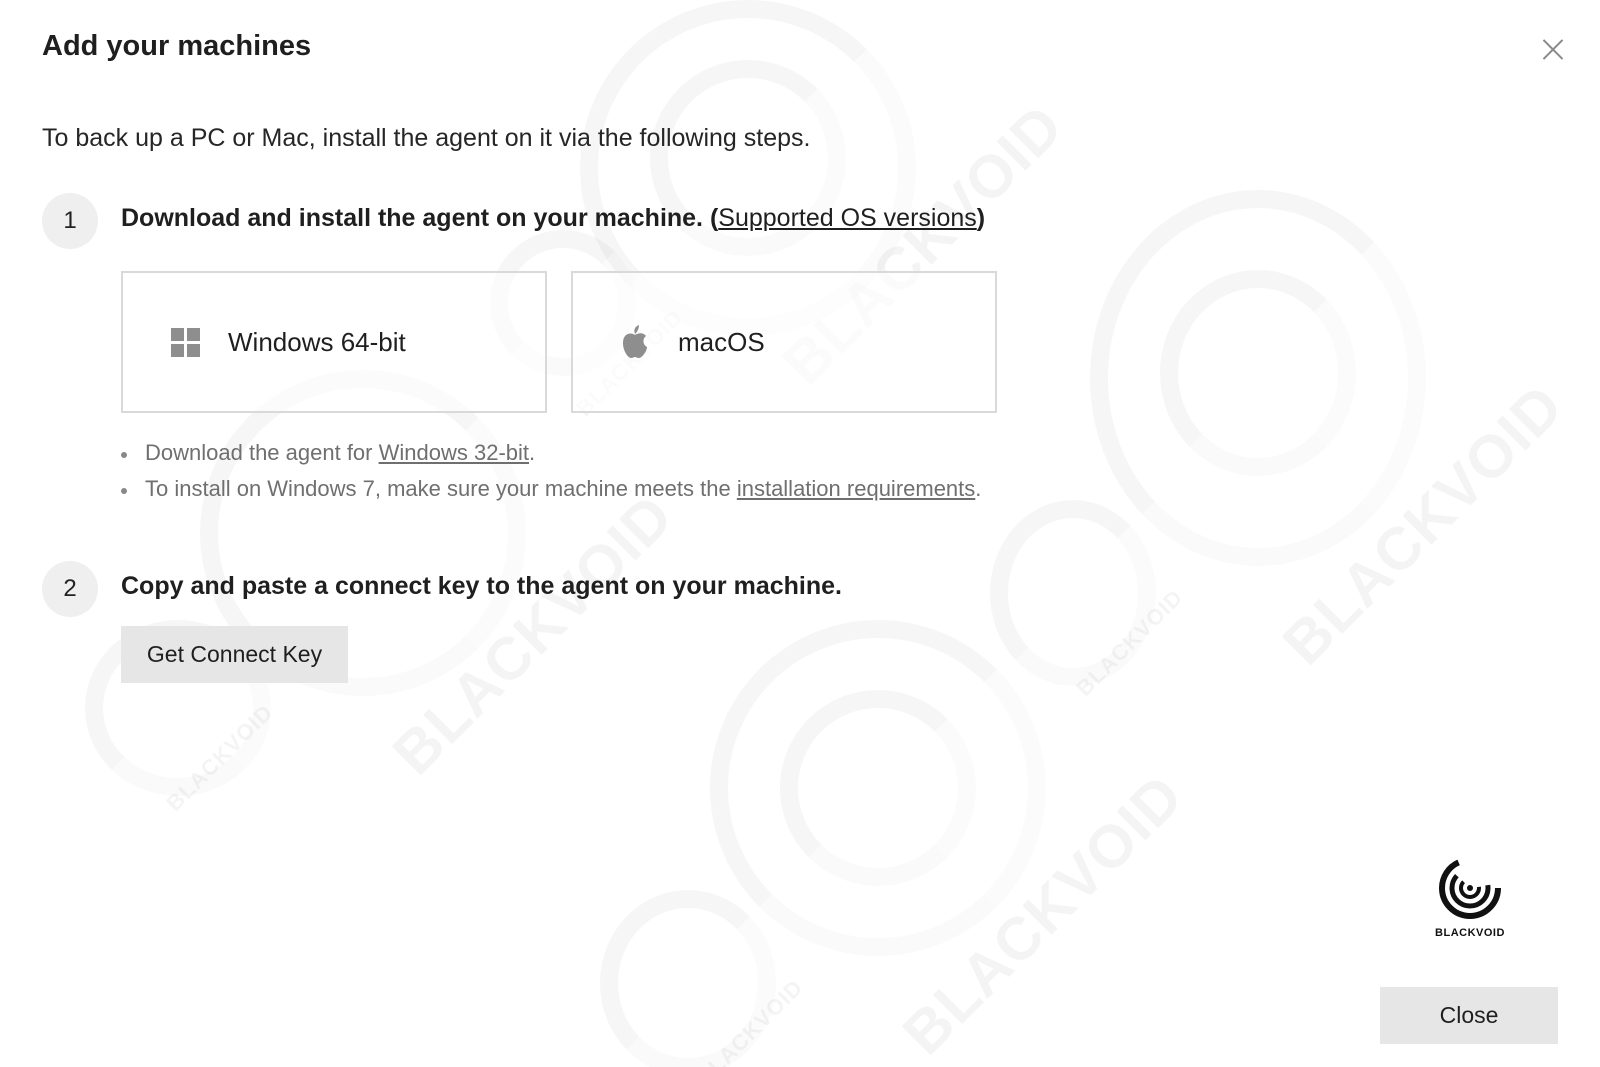 Image resolution: width=1600 pixels, height=1067 pixels. Describe the element at coordinates (847, 218) in the screenshot. I see `supported-os-versions-link: Supported OS versions` at that location.